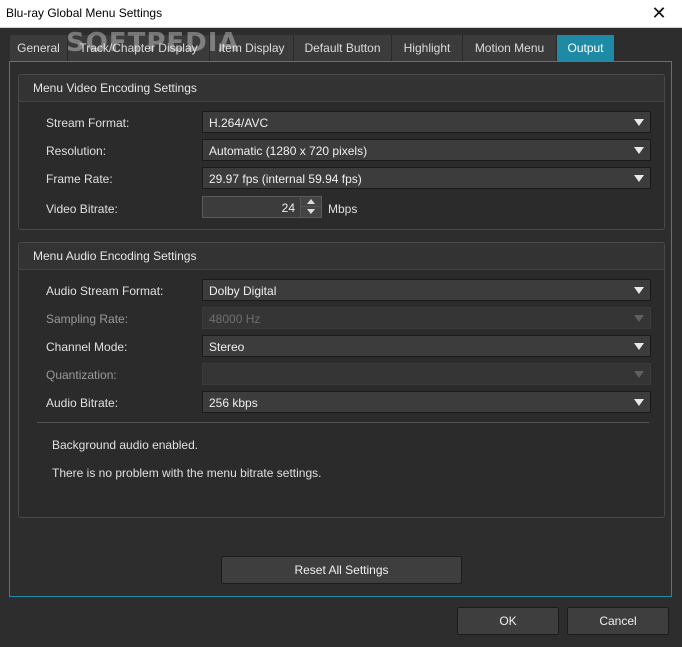 Image resolution: width=682 pixels, height=647 pixels. What do you see at coordinates (87, 319) in the screenshot?
I see `sampling-rate-label: Sampling Rate:` at bounding box center [87, 319].